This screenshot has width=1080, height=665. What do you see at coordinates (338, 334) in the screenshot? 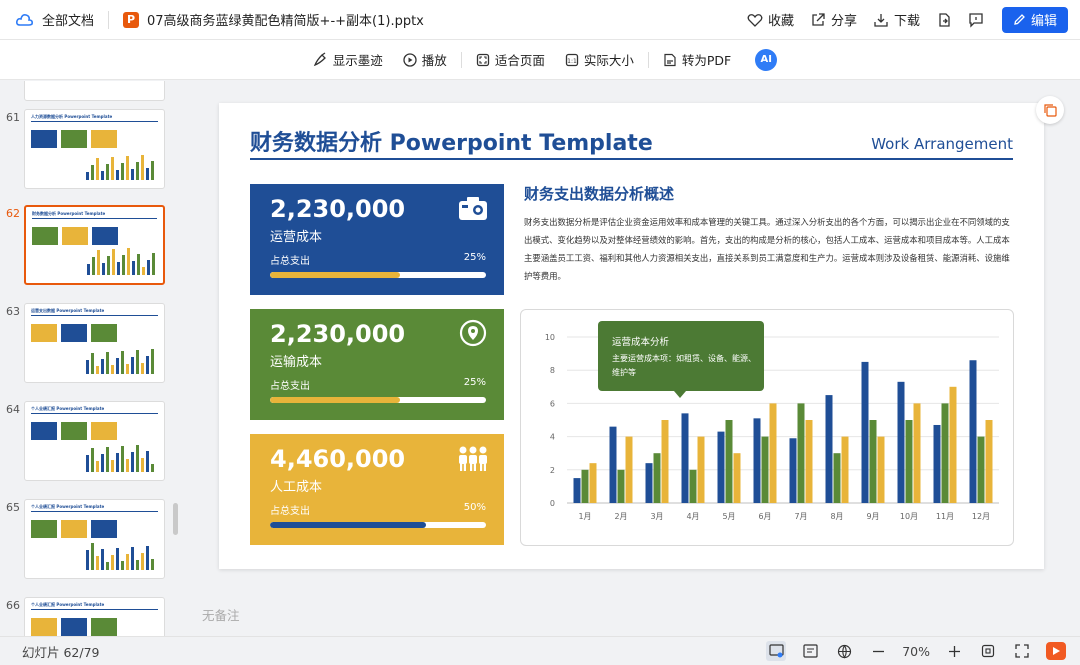
I see `card-value: 2,230,000` at bounding box center [338, 334].